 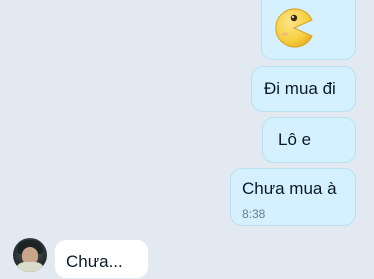 What do you see at coordinates (294, 28) in the screenshot?
I see `pacman-emoji-icon` at bounding box center [294, 28].